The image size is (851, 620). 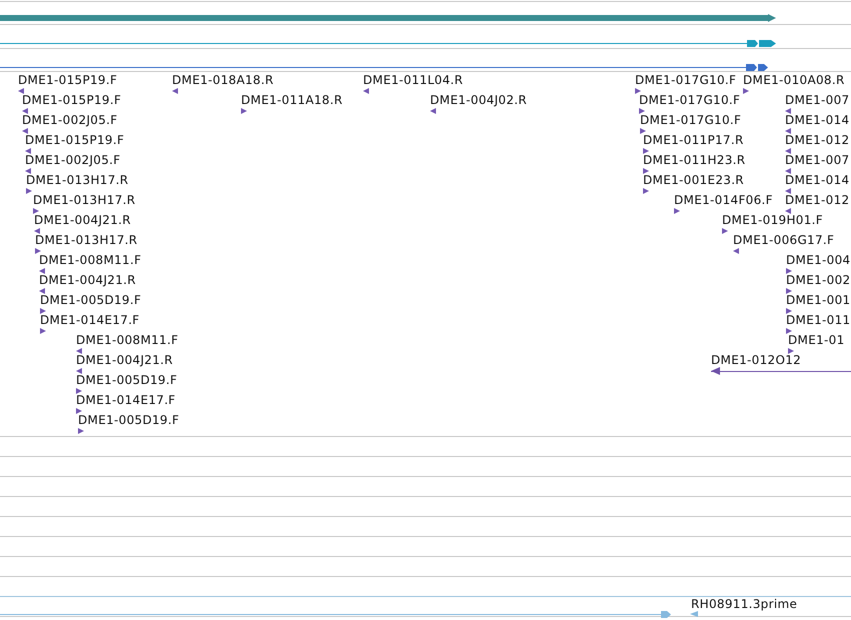 I want to click on feature-line, so click(x=781, y=371).